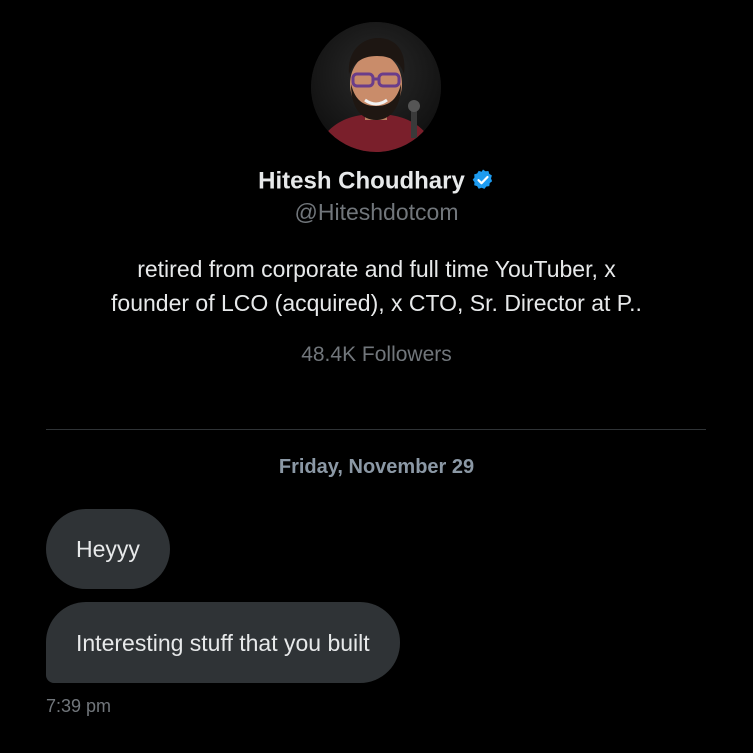 Image resolution: width=753 pixels, height=753 pixels. What do you see at coordinates (361, 181) in the screenshot?
I see `profile-name: Hitesh Choudhary` at bounding box center [361, 181].